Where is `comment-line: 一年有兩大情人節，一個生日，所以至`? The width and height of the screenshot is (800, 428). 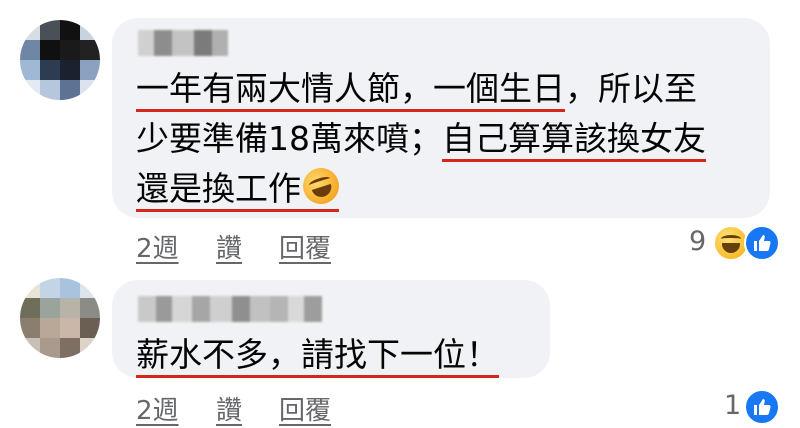
comment-line: 一年有兩大情人節，一個生日，所以至 is located at coordinates (421, 89).